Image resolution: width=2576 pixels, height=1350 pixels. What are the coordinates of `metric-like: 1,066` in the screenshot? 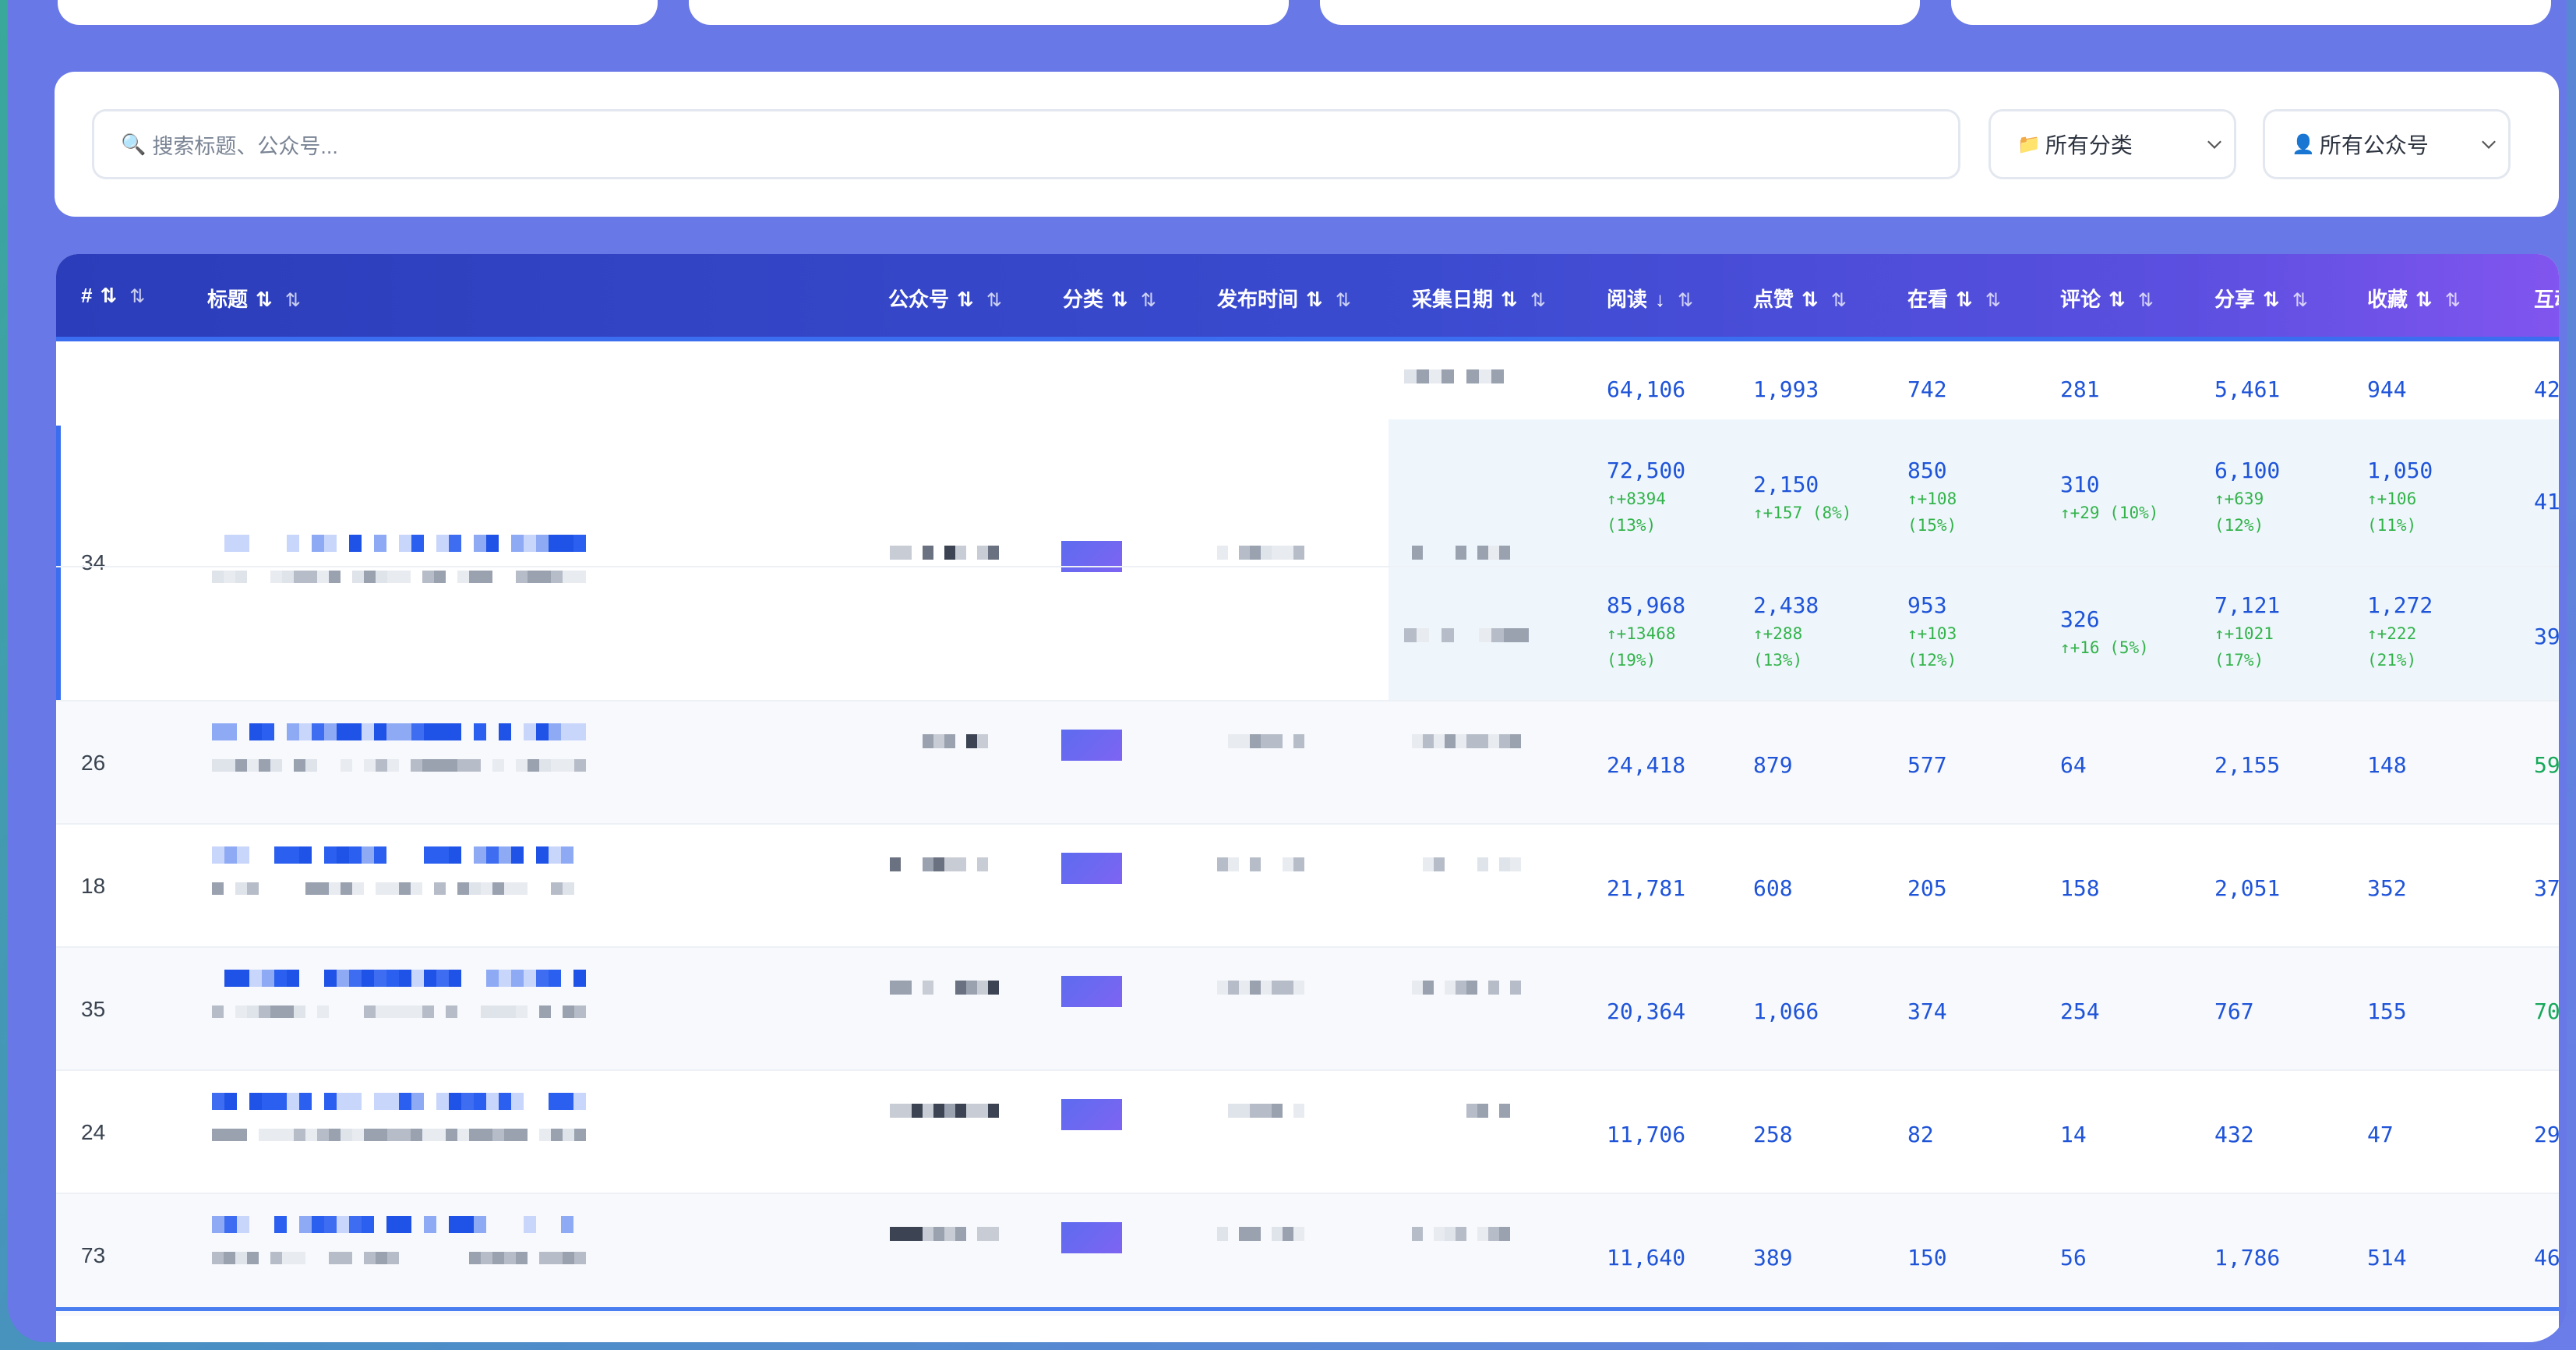 It's located at (1786, 1012).